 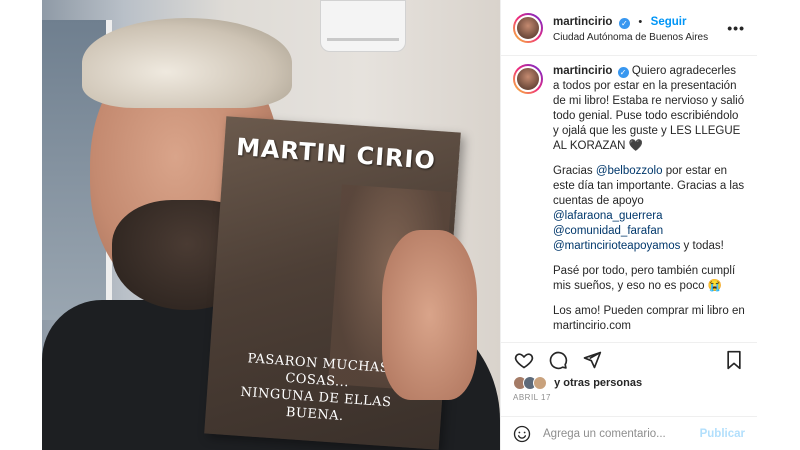 I want to click on share-icon, so click(x=592, y=359).